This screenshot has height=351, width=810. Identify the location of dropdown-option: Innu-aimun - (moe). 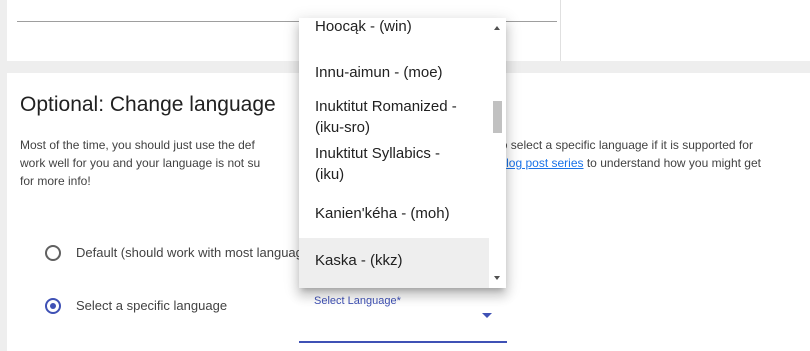
(395, 79).